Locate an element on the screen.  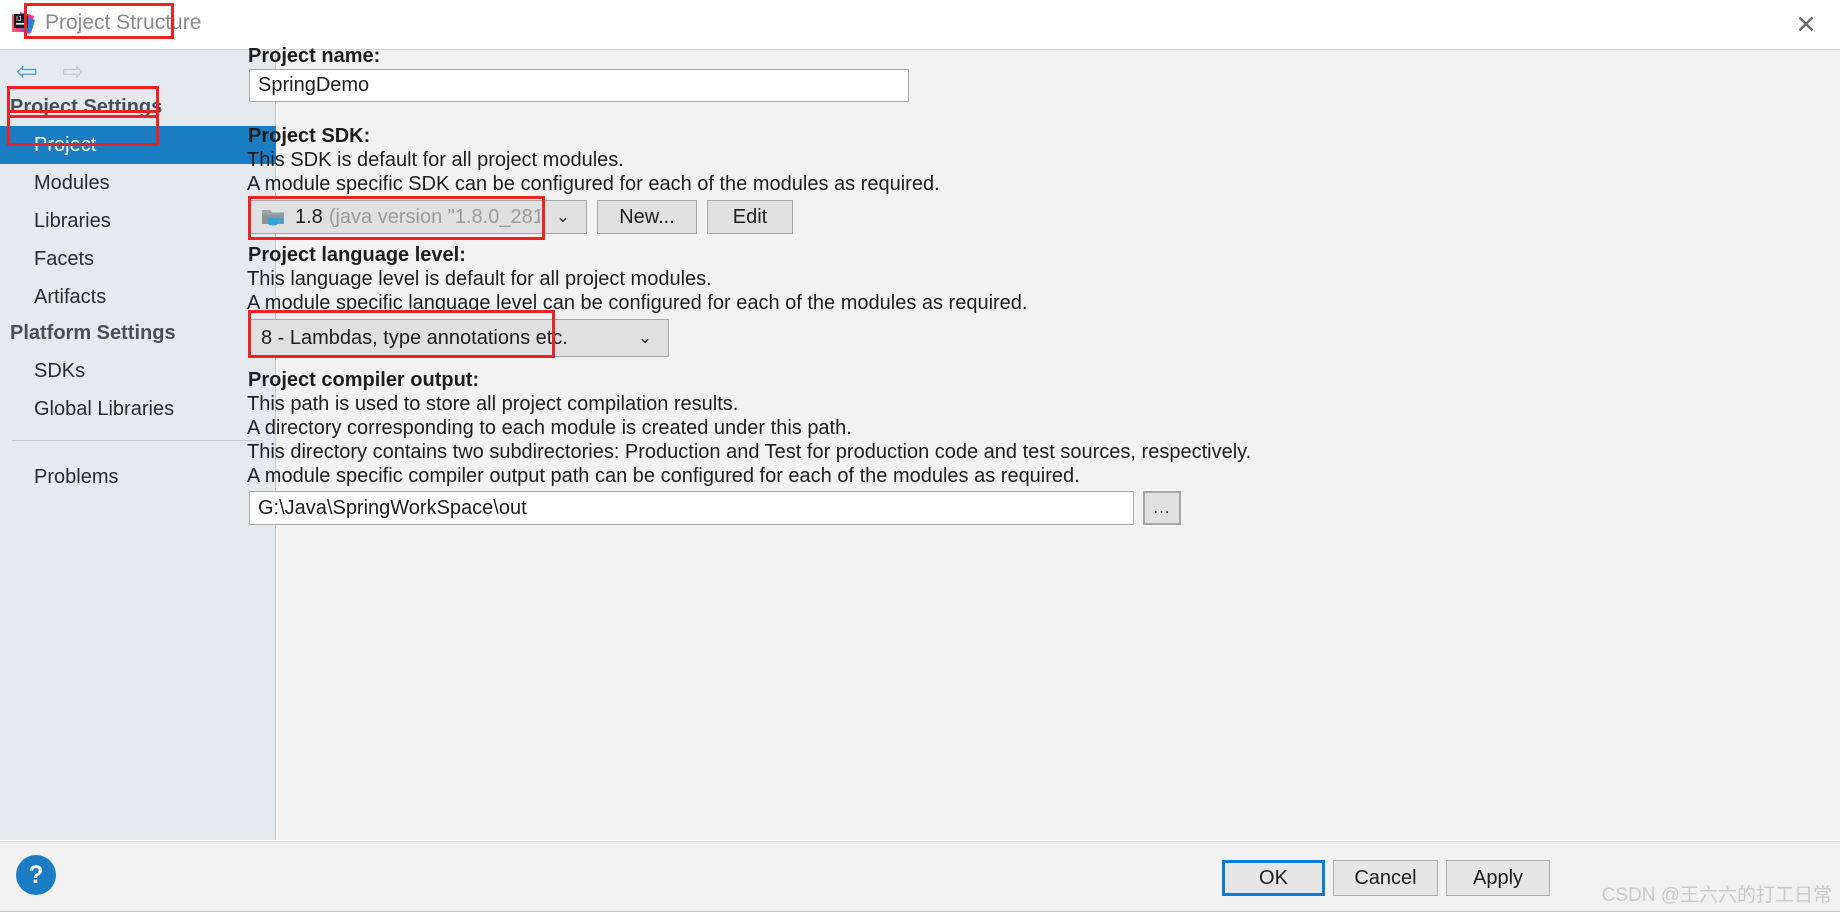
cancel-button: Cancel is located at coordinates (1385, 878).